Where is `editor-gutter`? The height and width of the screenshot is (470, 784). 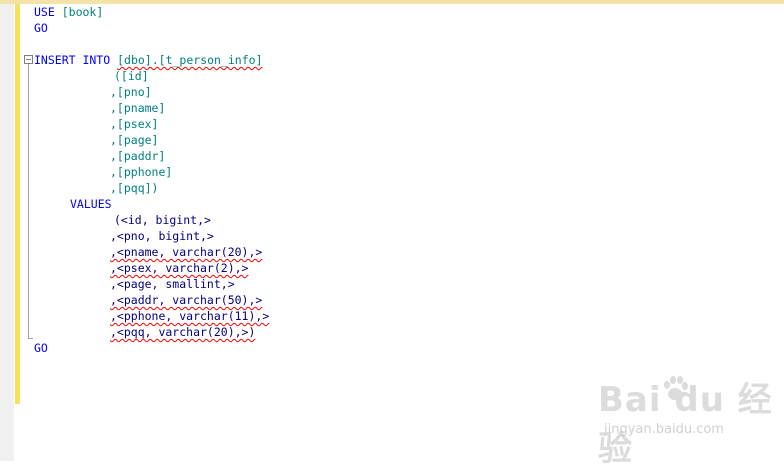 editor-gutter is located at coordinates (7, 232).